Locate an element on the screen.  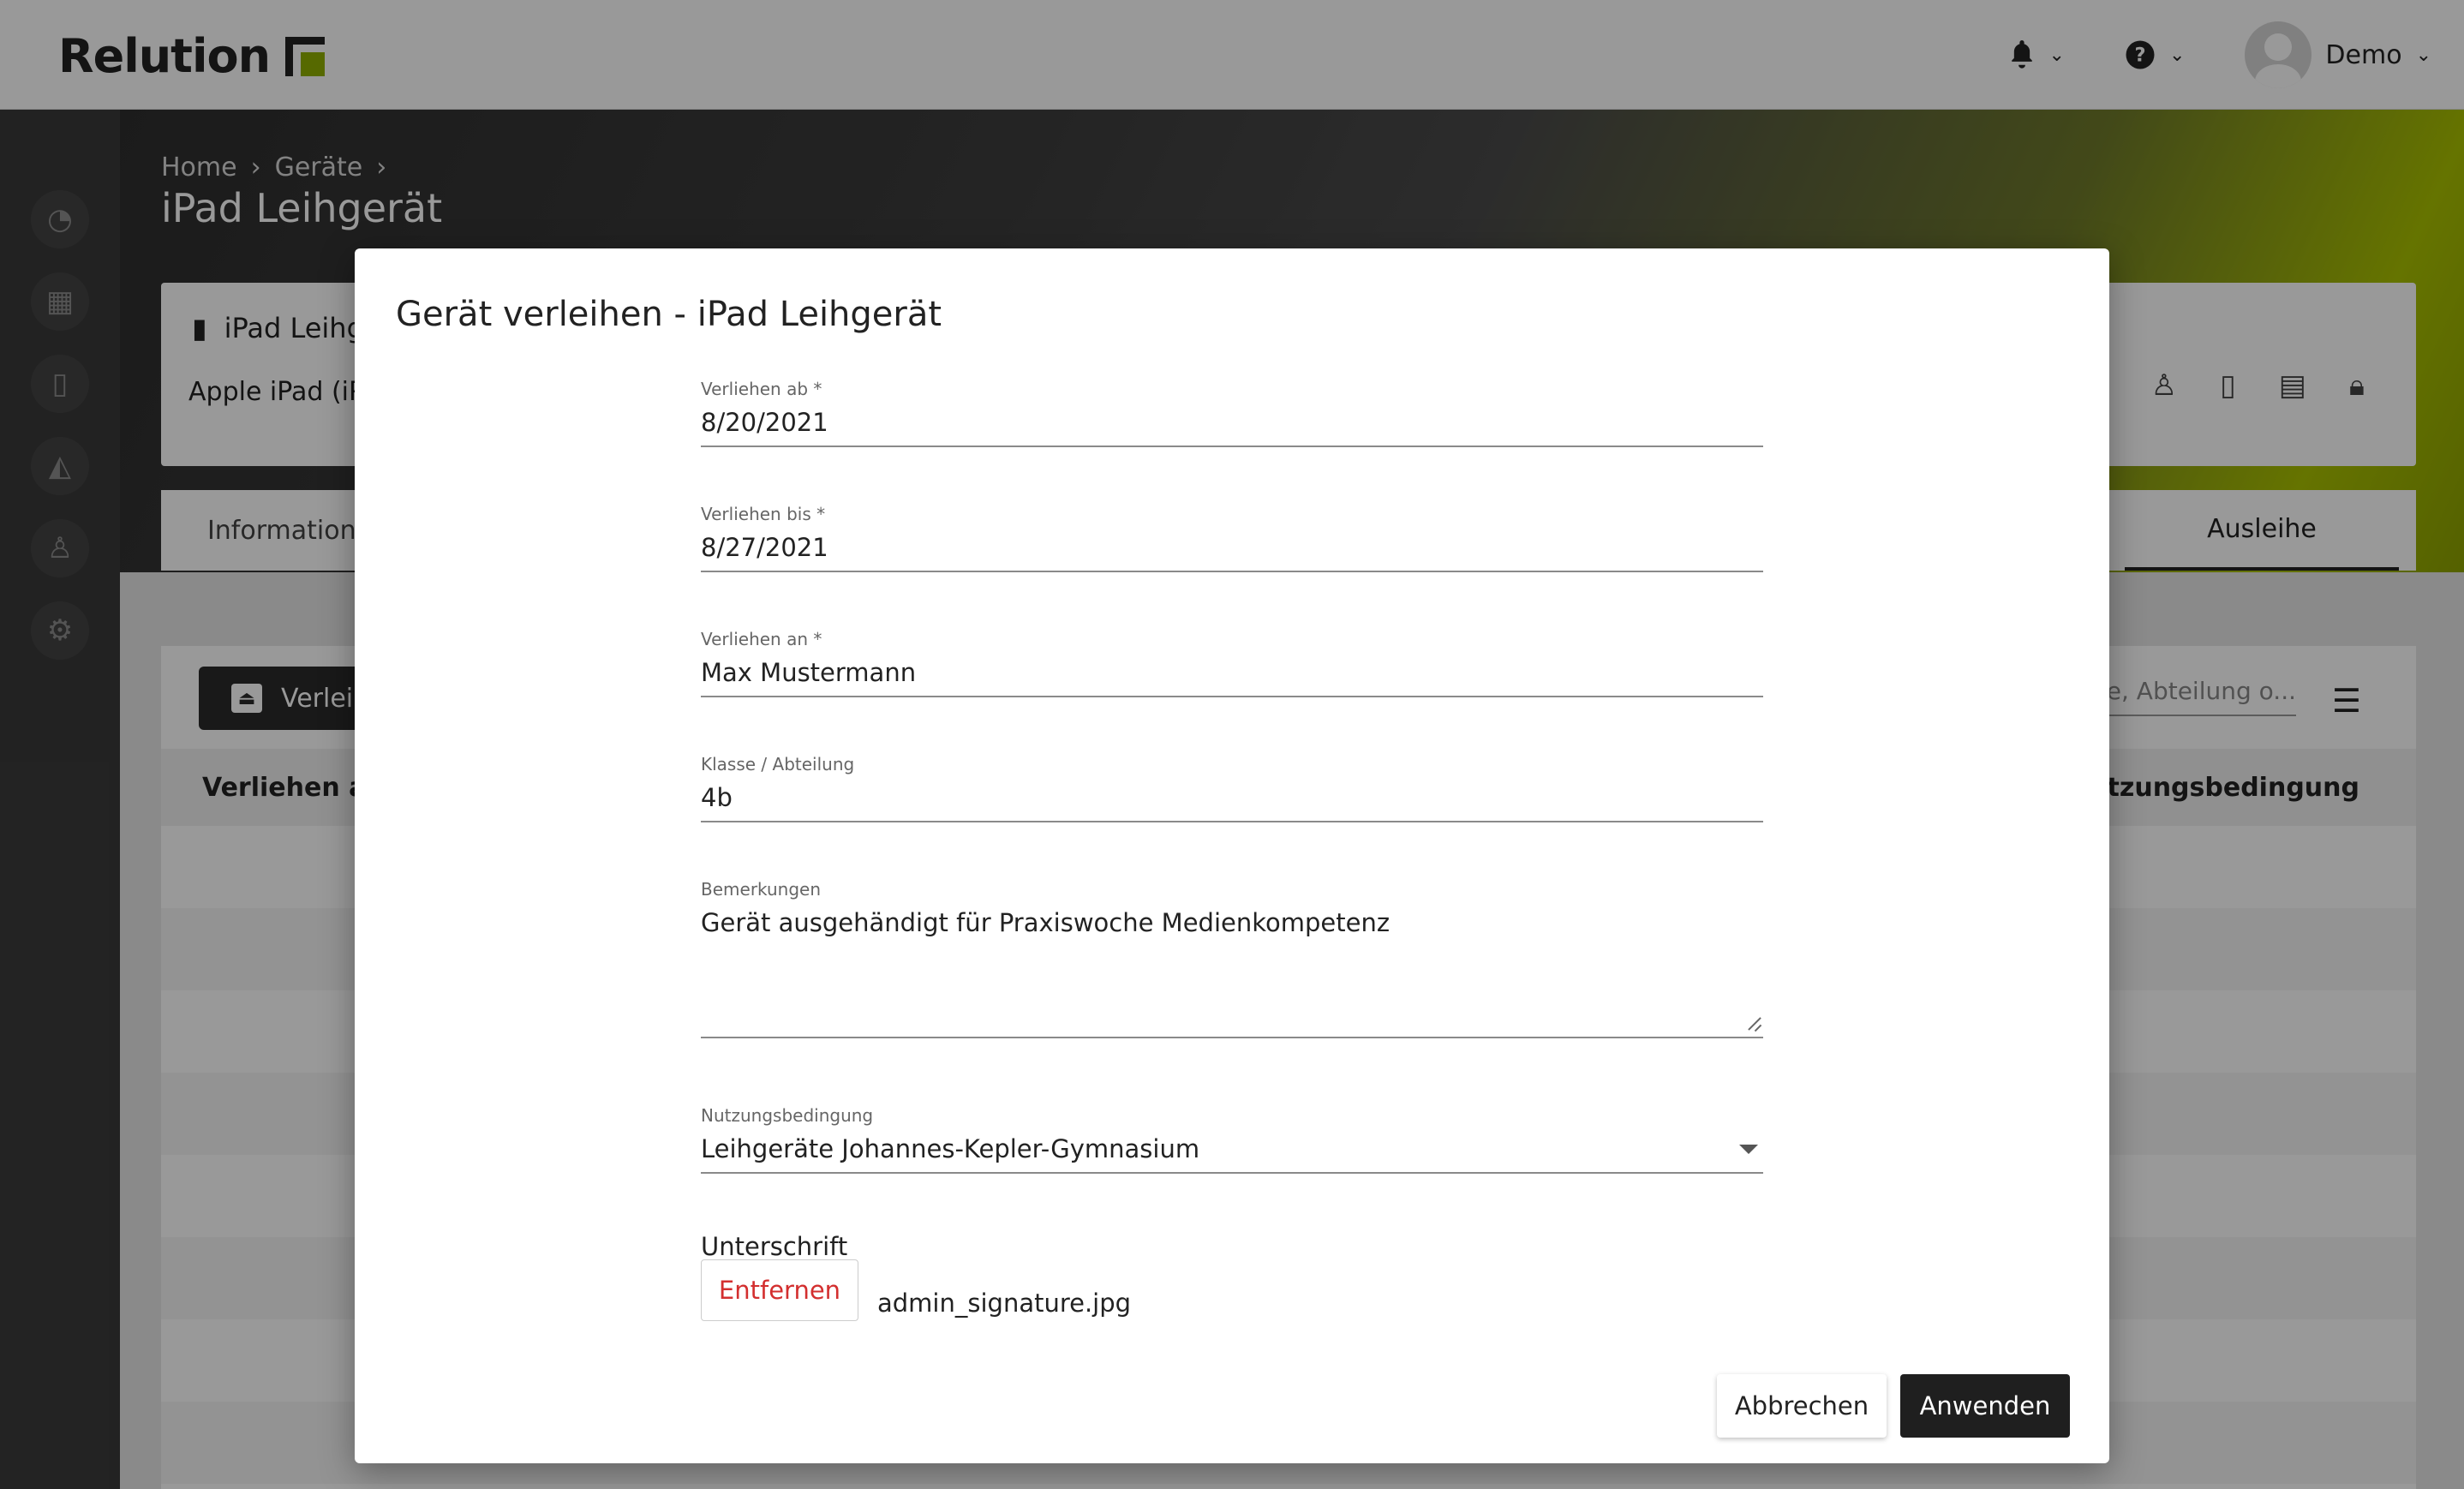
class-field: Klasse / Abteilung 4b is located at coordinates (1232, 788).